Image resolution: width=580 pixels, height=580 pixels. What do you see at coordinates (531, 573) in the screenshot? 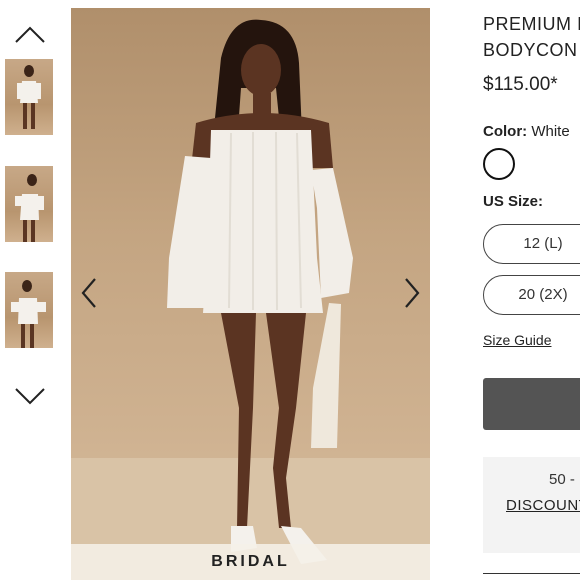
I see `divider` at bounding box center [531, 573].